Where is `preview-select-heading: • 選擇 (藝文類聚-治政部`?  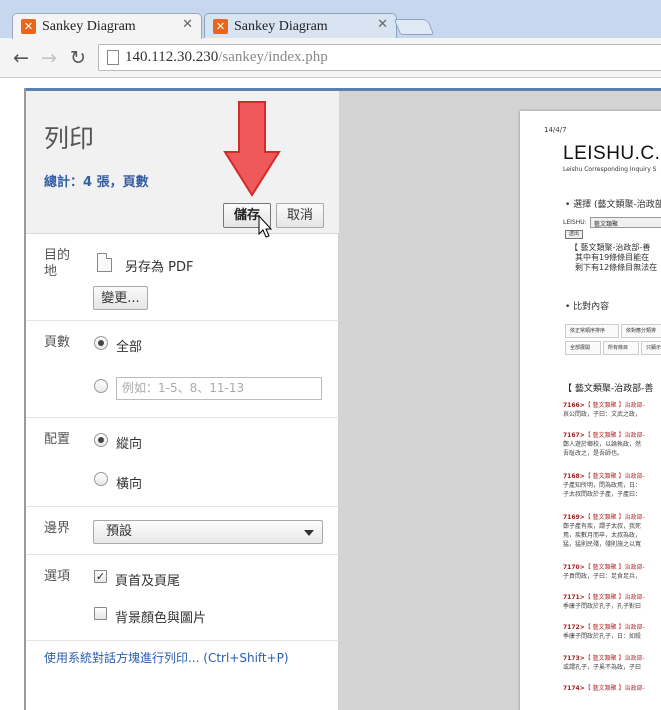 preview-select-heading: • 選擇 (藝文類聚-治政部 is located at coordinates (613, 205).